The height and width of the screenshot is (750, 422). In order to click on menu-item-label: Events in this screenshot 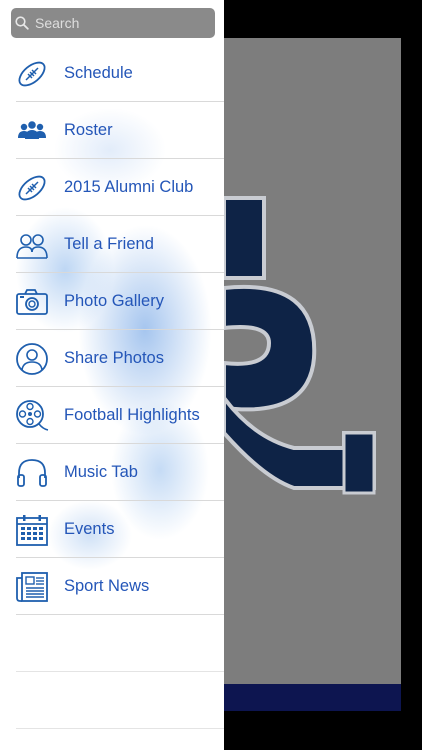, I will do `click(89, 529)`.